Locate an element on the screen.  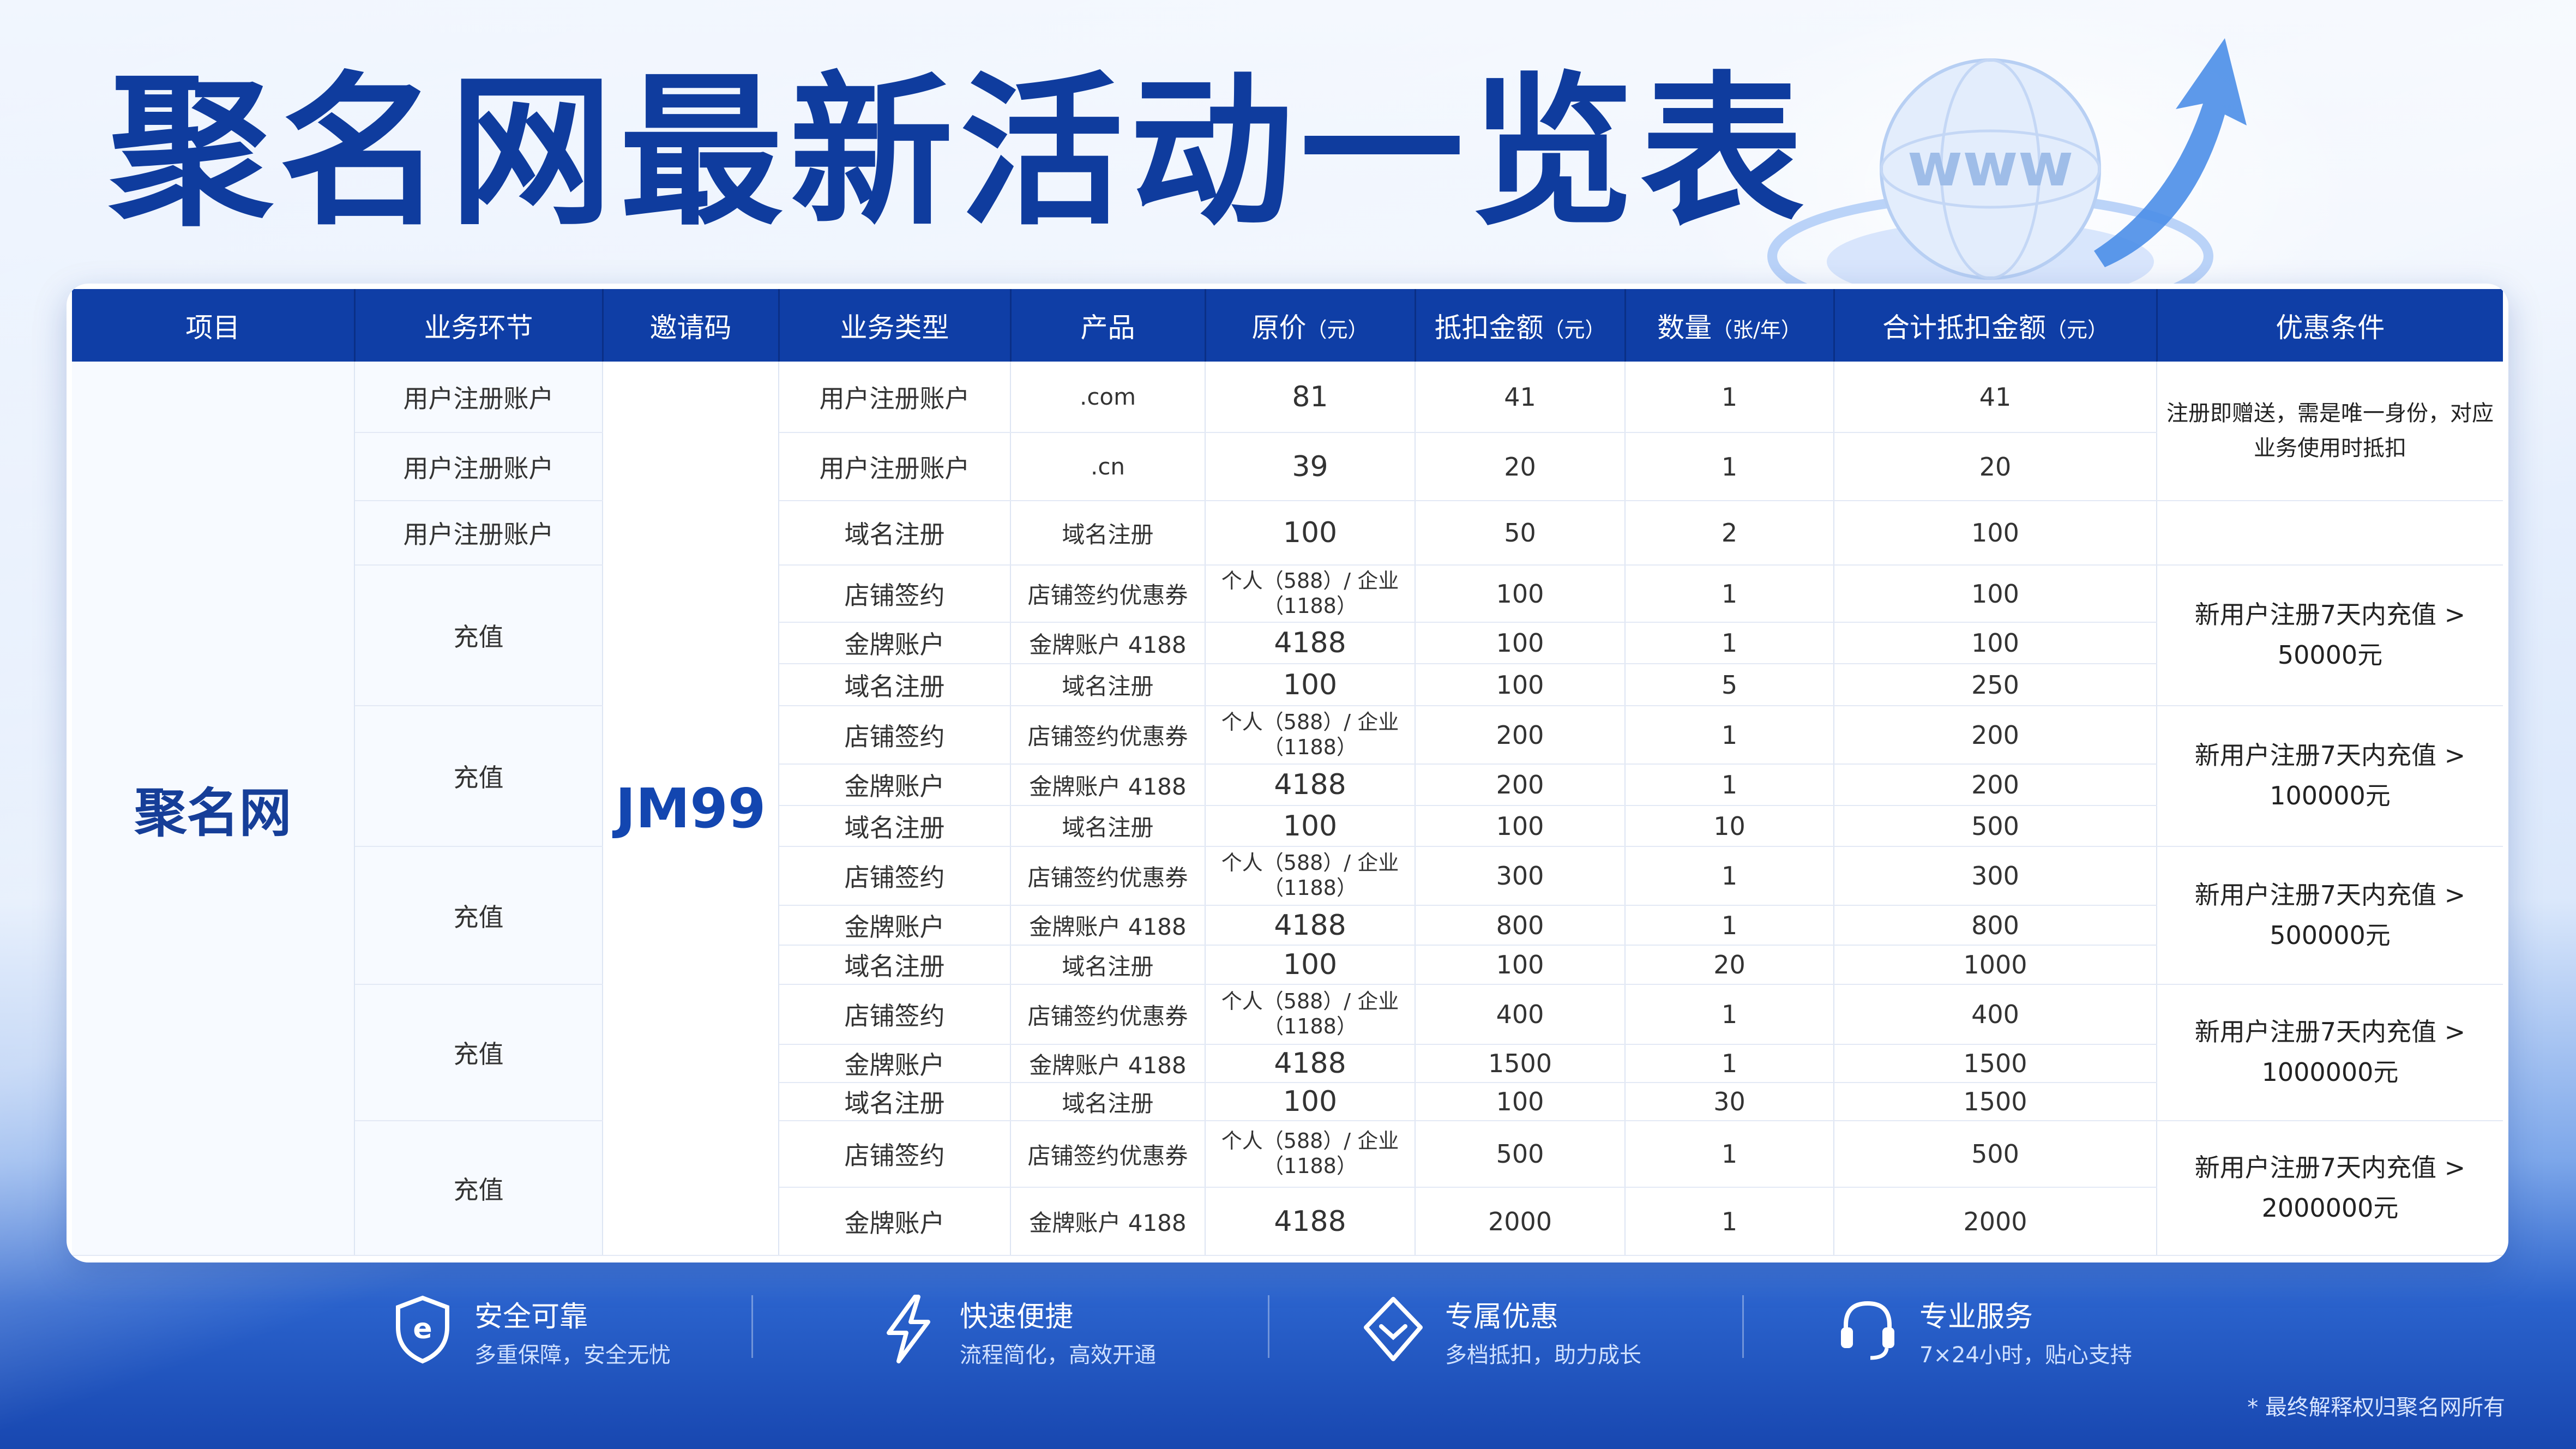
condition-cell: 注册即赠送，需是唯一身份，对应业务使用时抵扣 is located at coordinates (2330, 431).